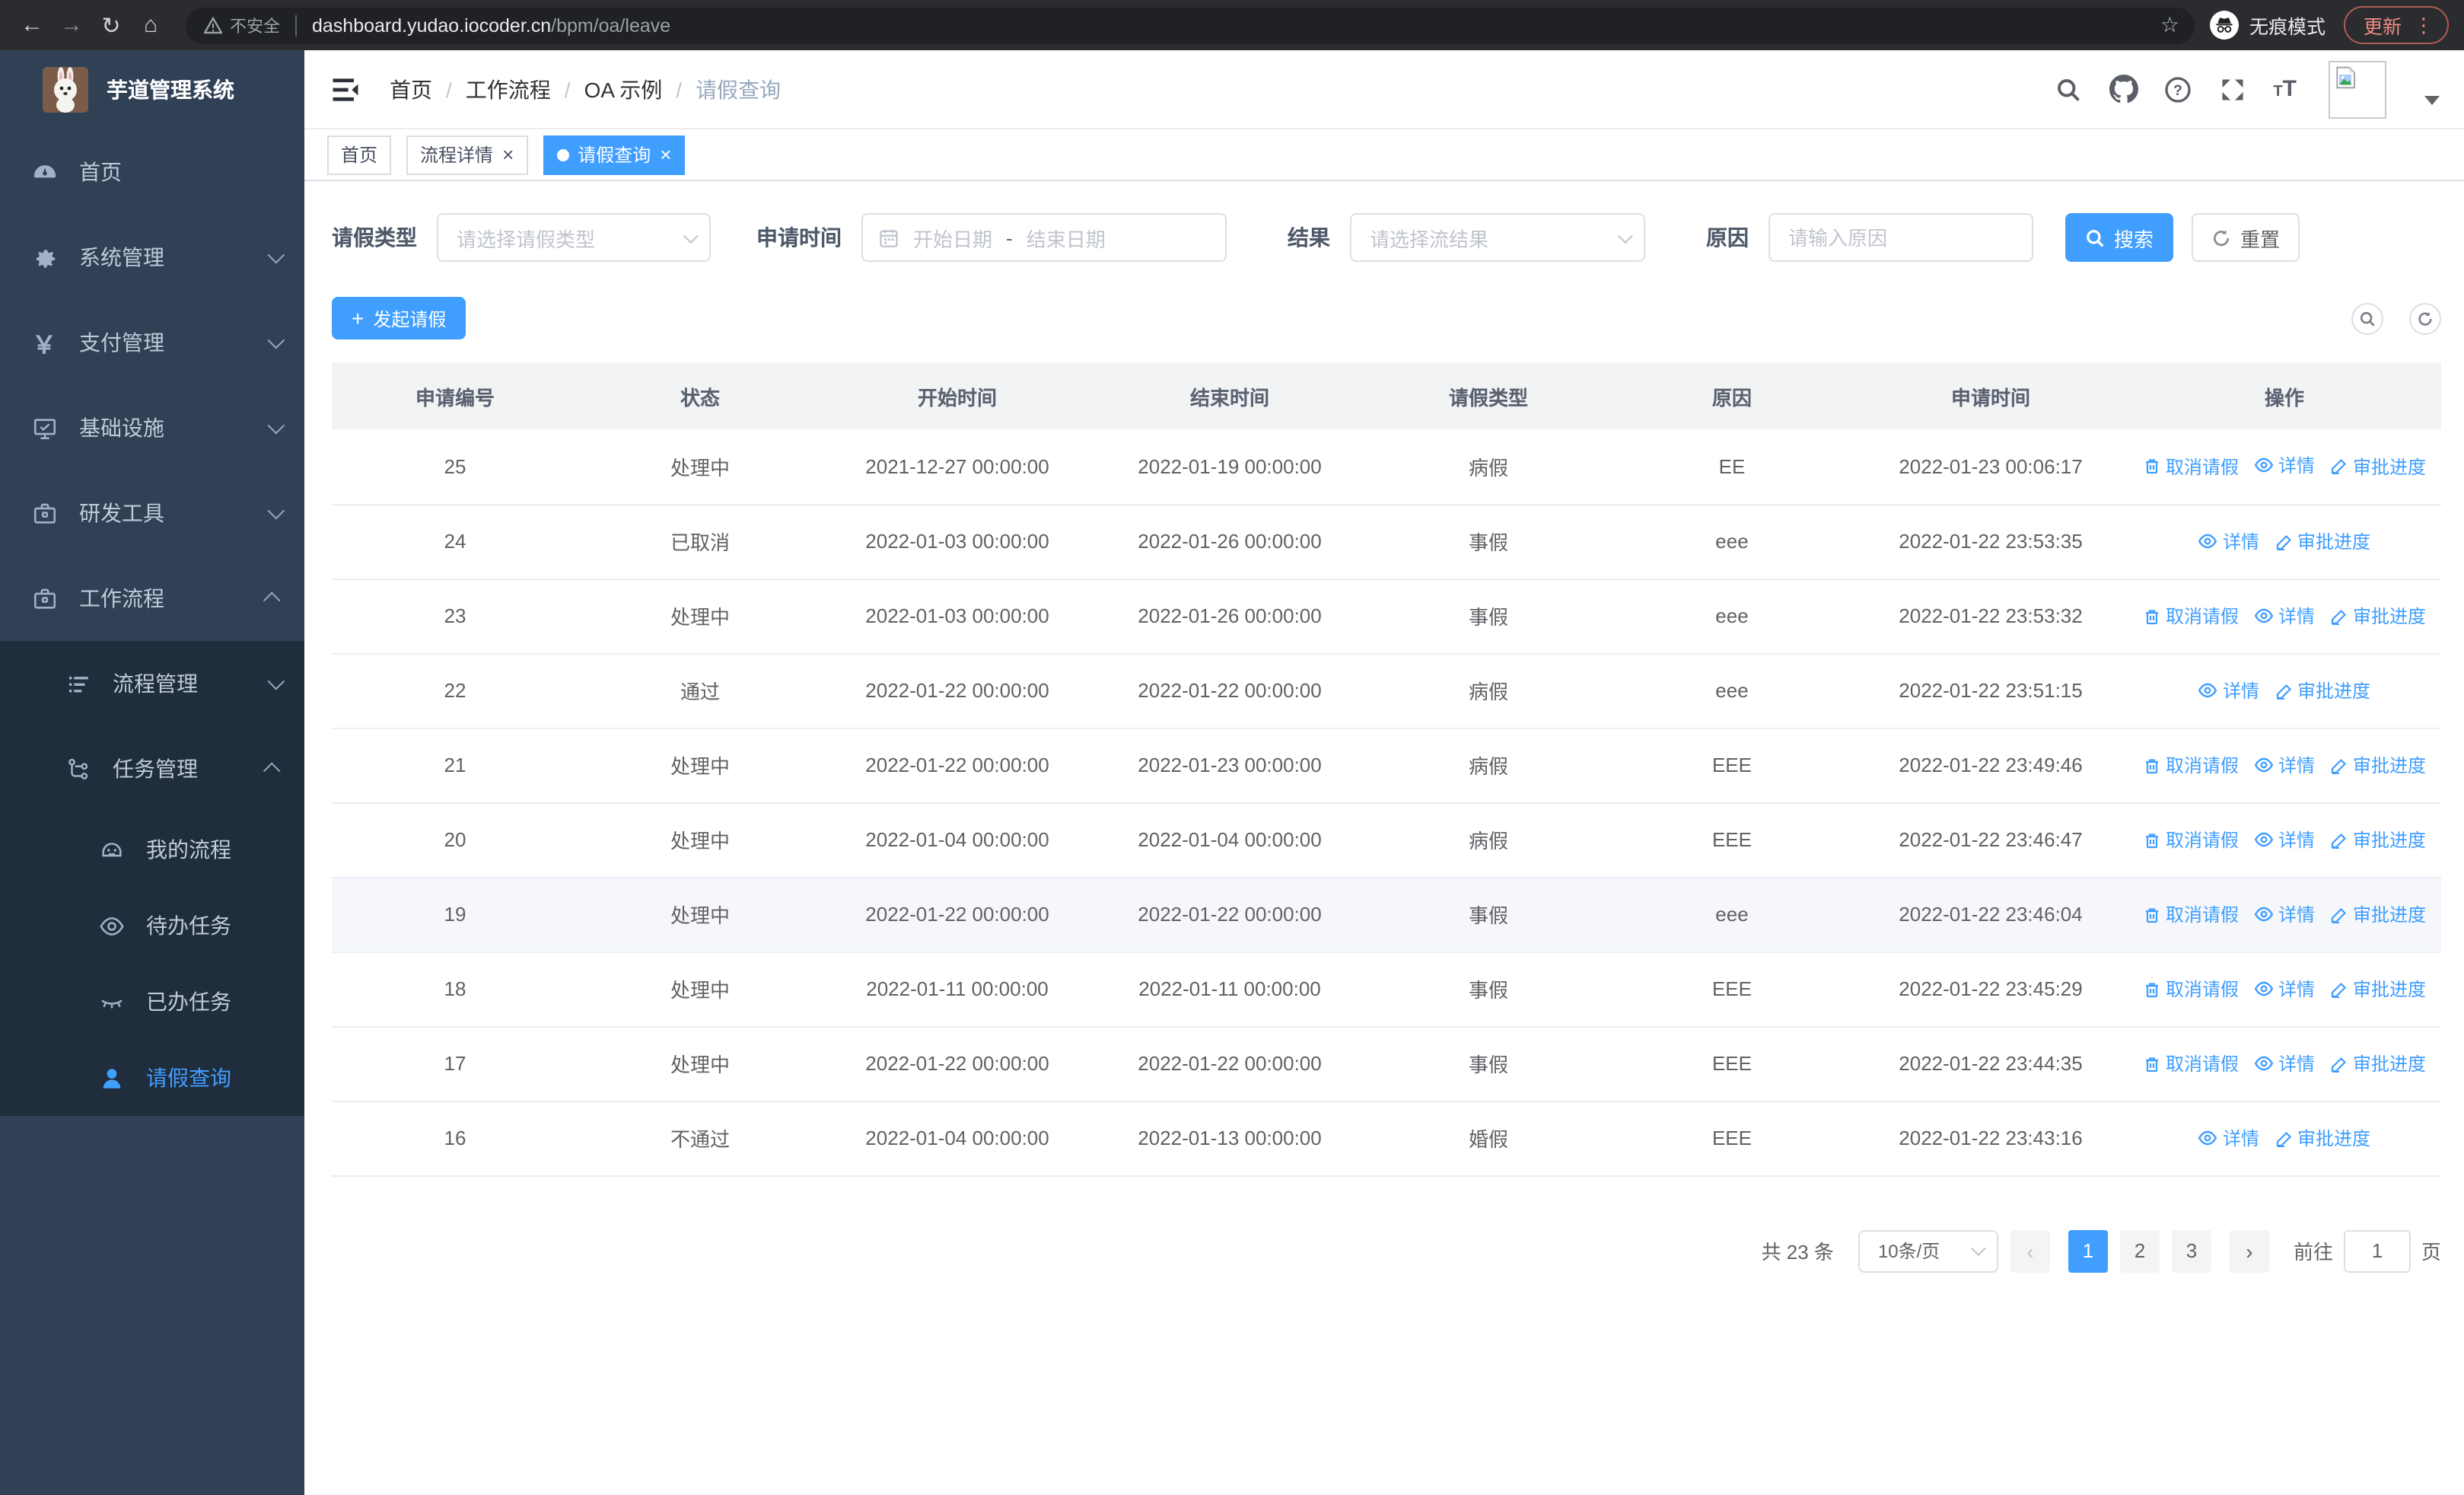  What do you see at coordinates (411, 89) in the screenshot?
I see `breadcrumb-item: 首页` at bounding box center [411, 89].